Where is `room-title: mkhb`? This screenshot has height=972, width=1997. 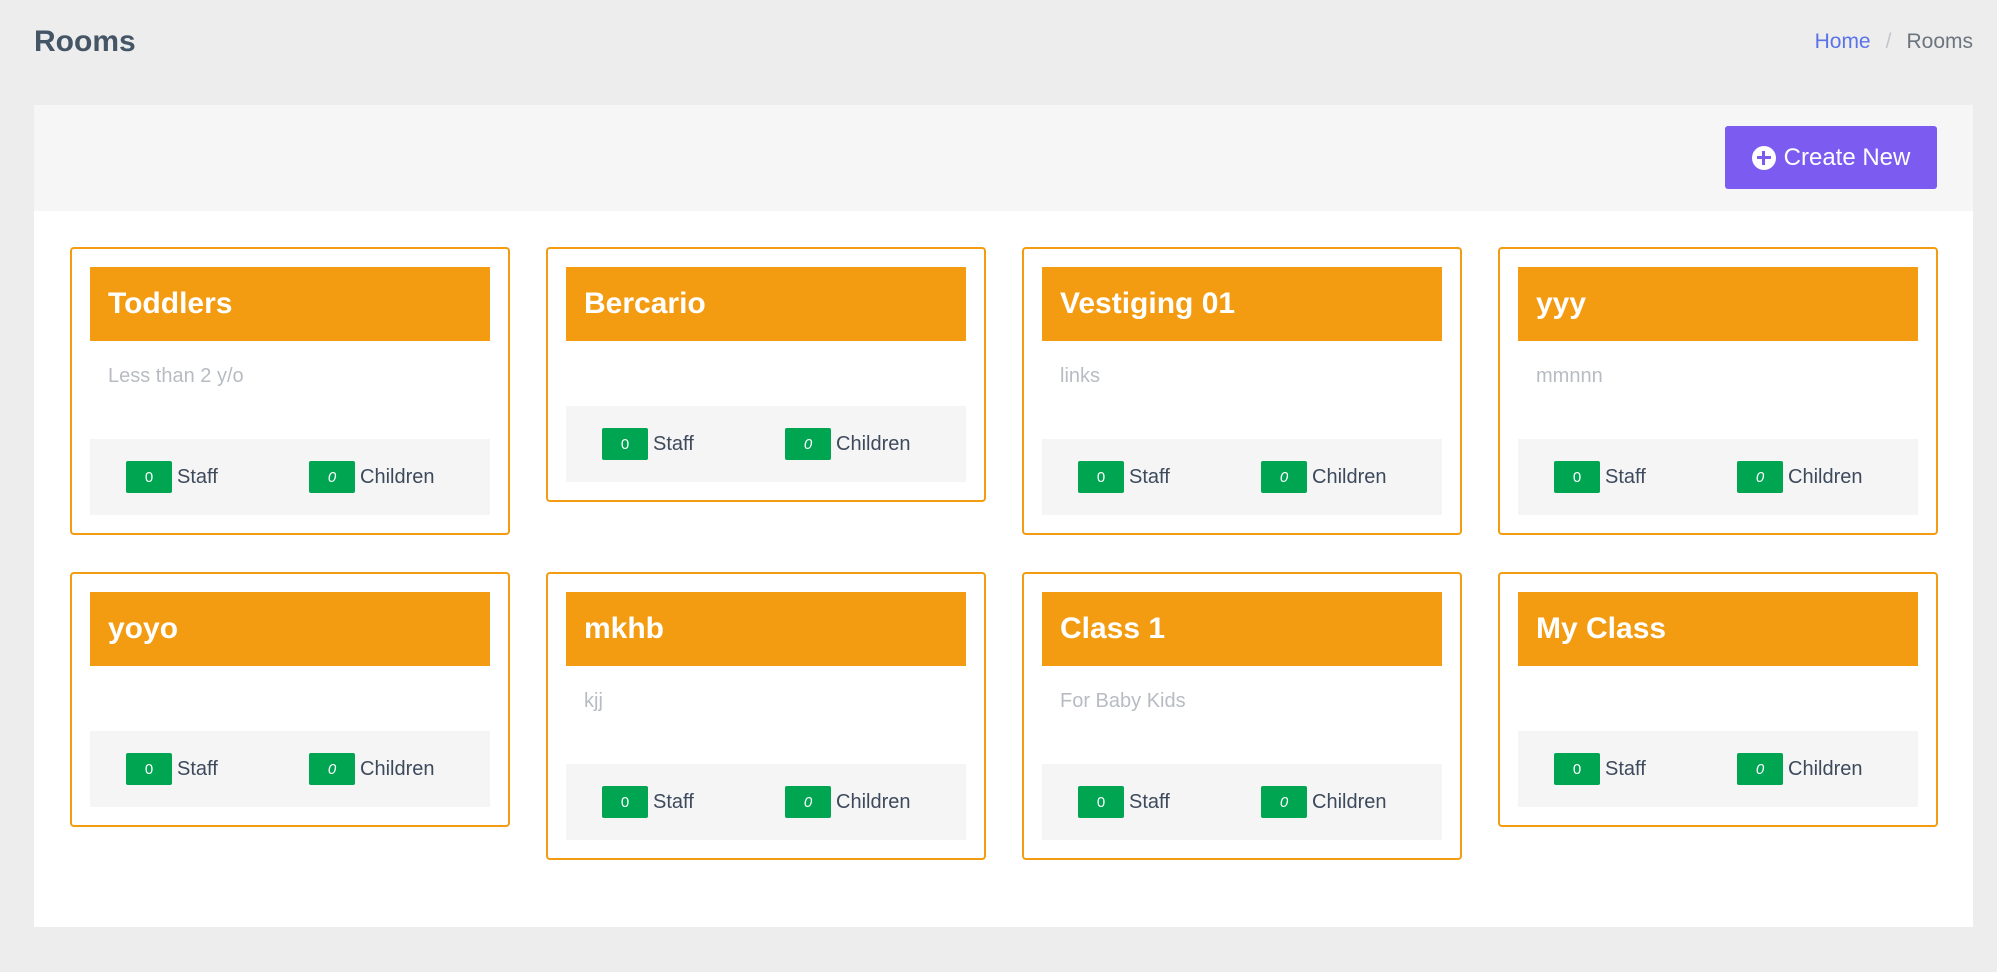 room-title: mkhb is located at coordinates (766, 629).